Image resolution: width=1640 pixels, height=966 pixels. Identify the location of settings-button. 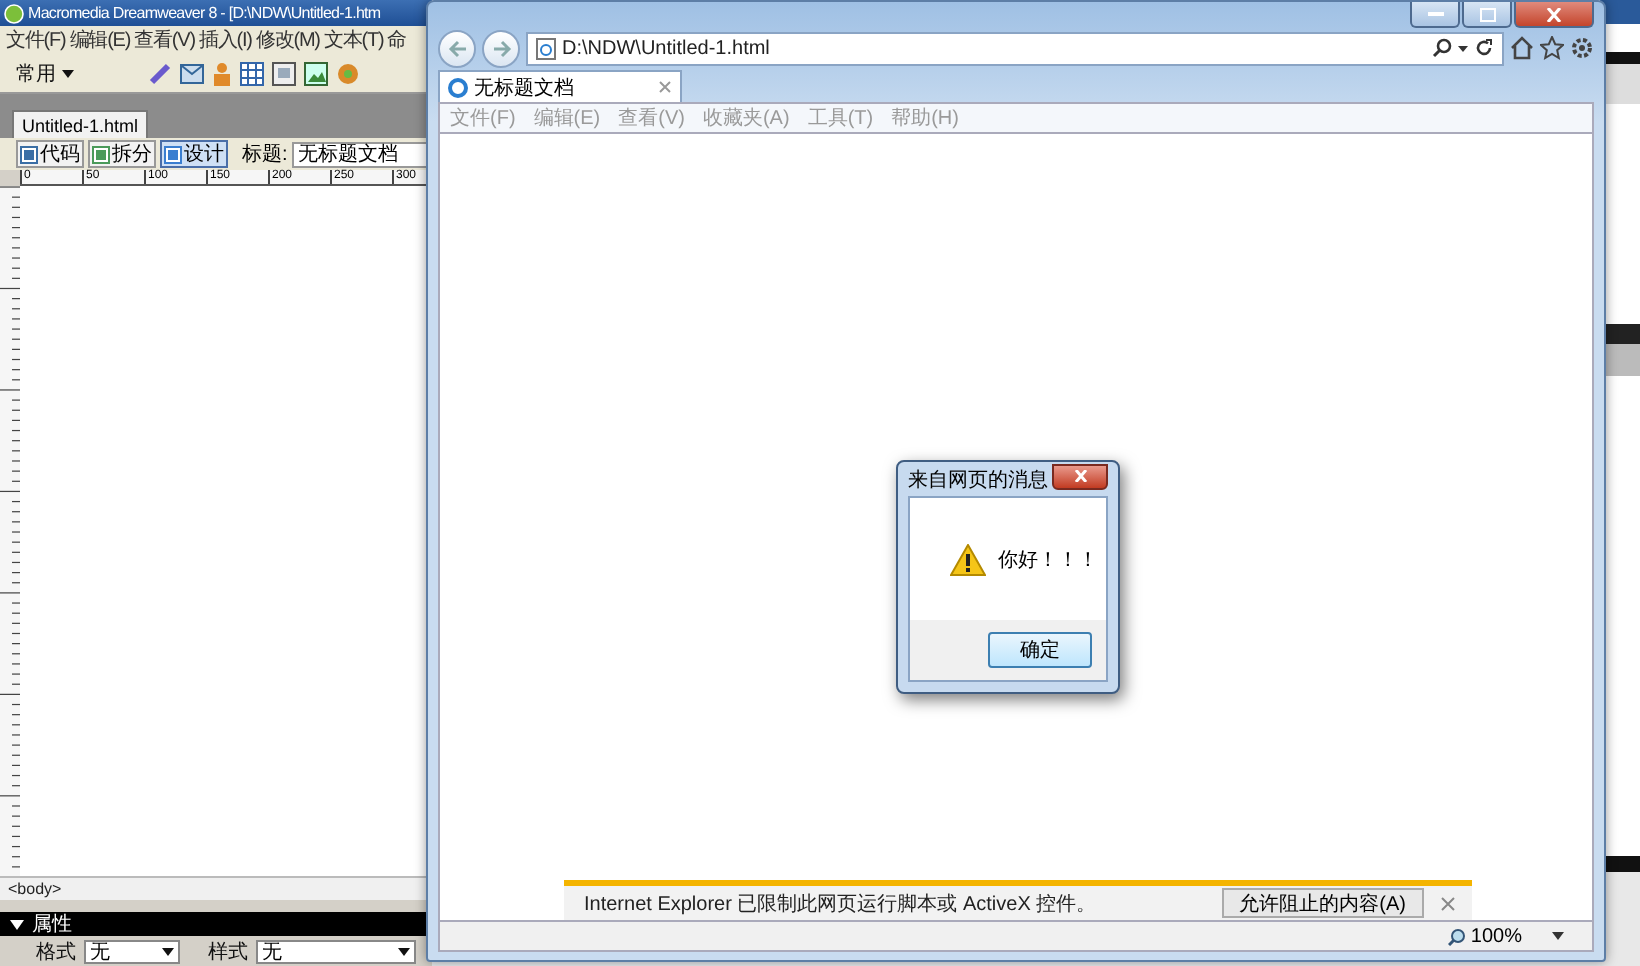
(1582, 48).